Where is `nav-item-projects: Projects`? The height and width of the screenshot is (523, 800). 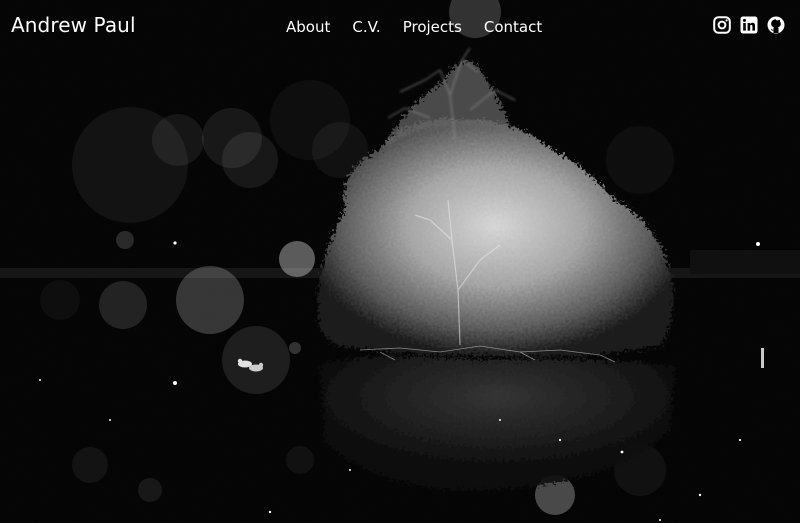
nav-item-projects: Projects is located at coordinates (432, 27).